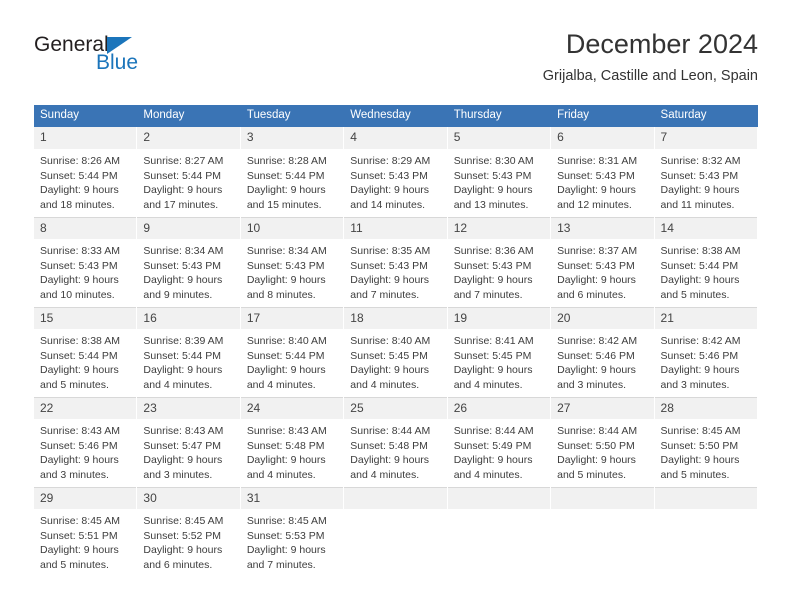 The image size is (792, 612). What do you see at coordinates (488, 384) in the screenshot?
I see `daylight-text-line2: and 4 minutes.` at bounding box center [488, 384].